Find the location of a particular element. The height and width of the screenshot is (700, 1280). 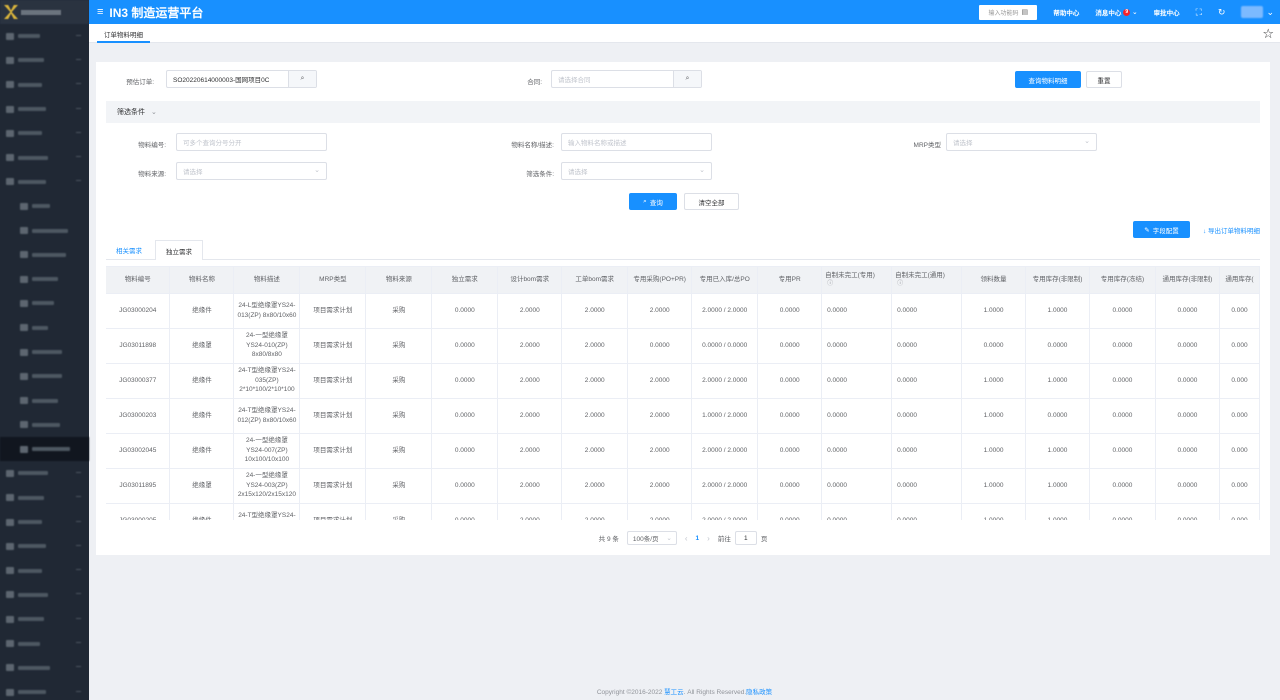

goto-page-input: 1 is located at coordinates (745, 538).